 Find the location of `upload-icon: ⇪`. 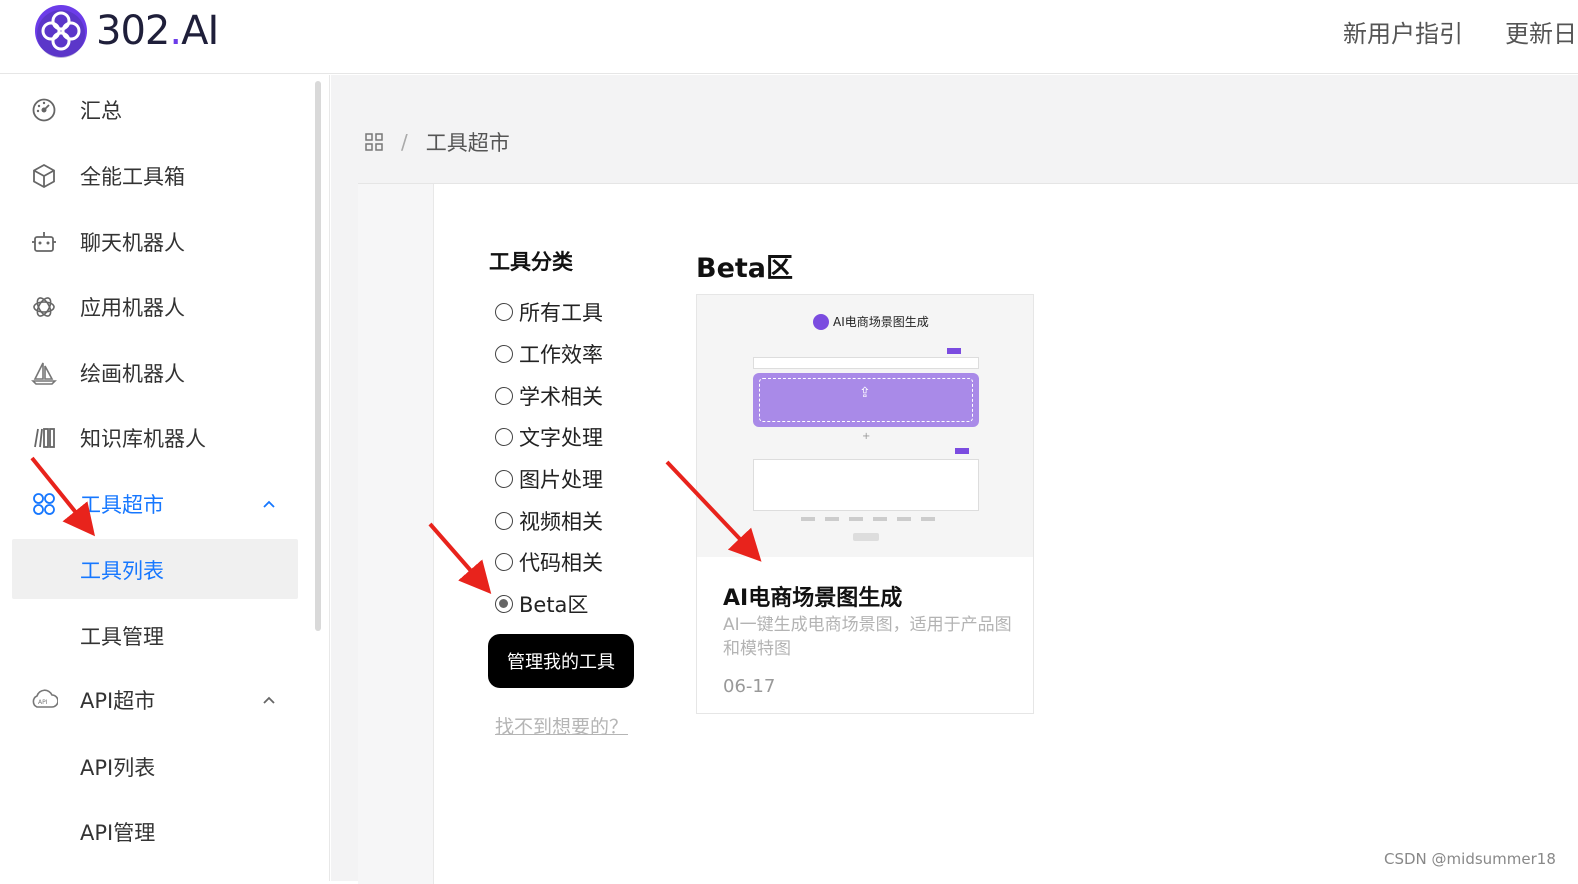

upload-icon: ⇪ is located at coordinates (865, 393).